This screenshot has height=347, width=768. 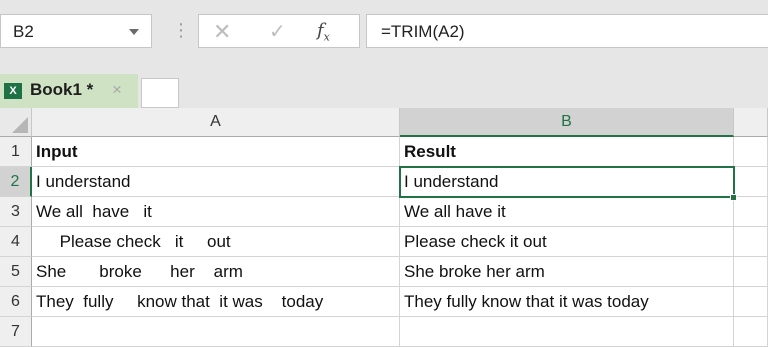 I want to click on select-all-button, so click(x=16, y=122).